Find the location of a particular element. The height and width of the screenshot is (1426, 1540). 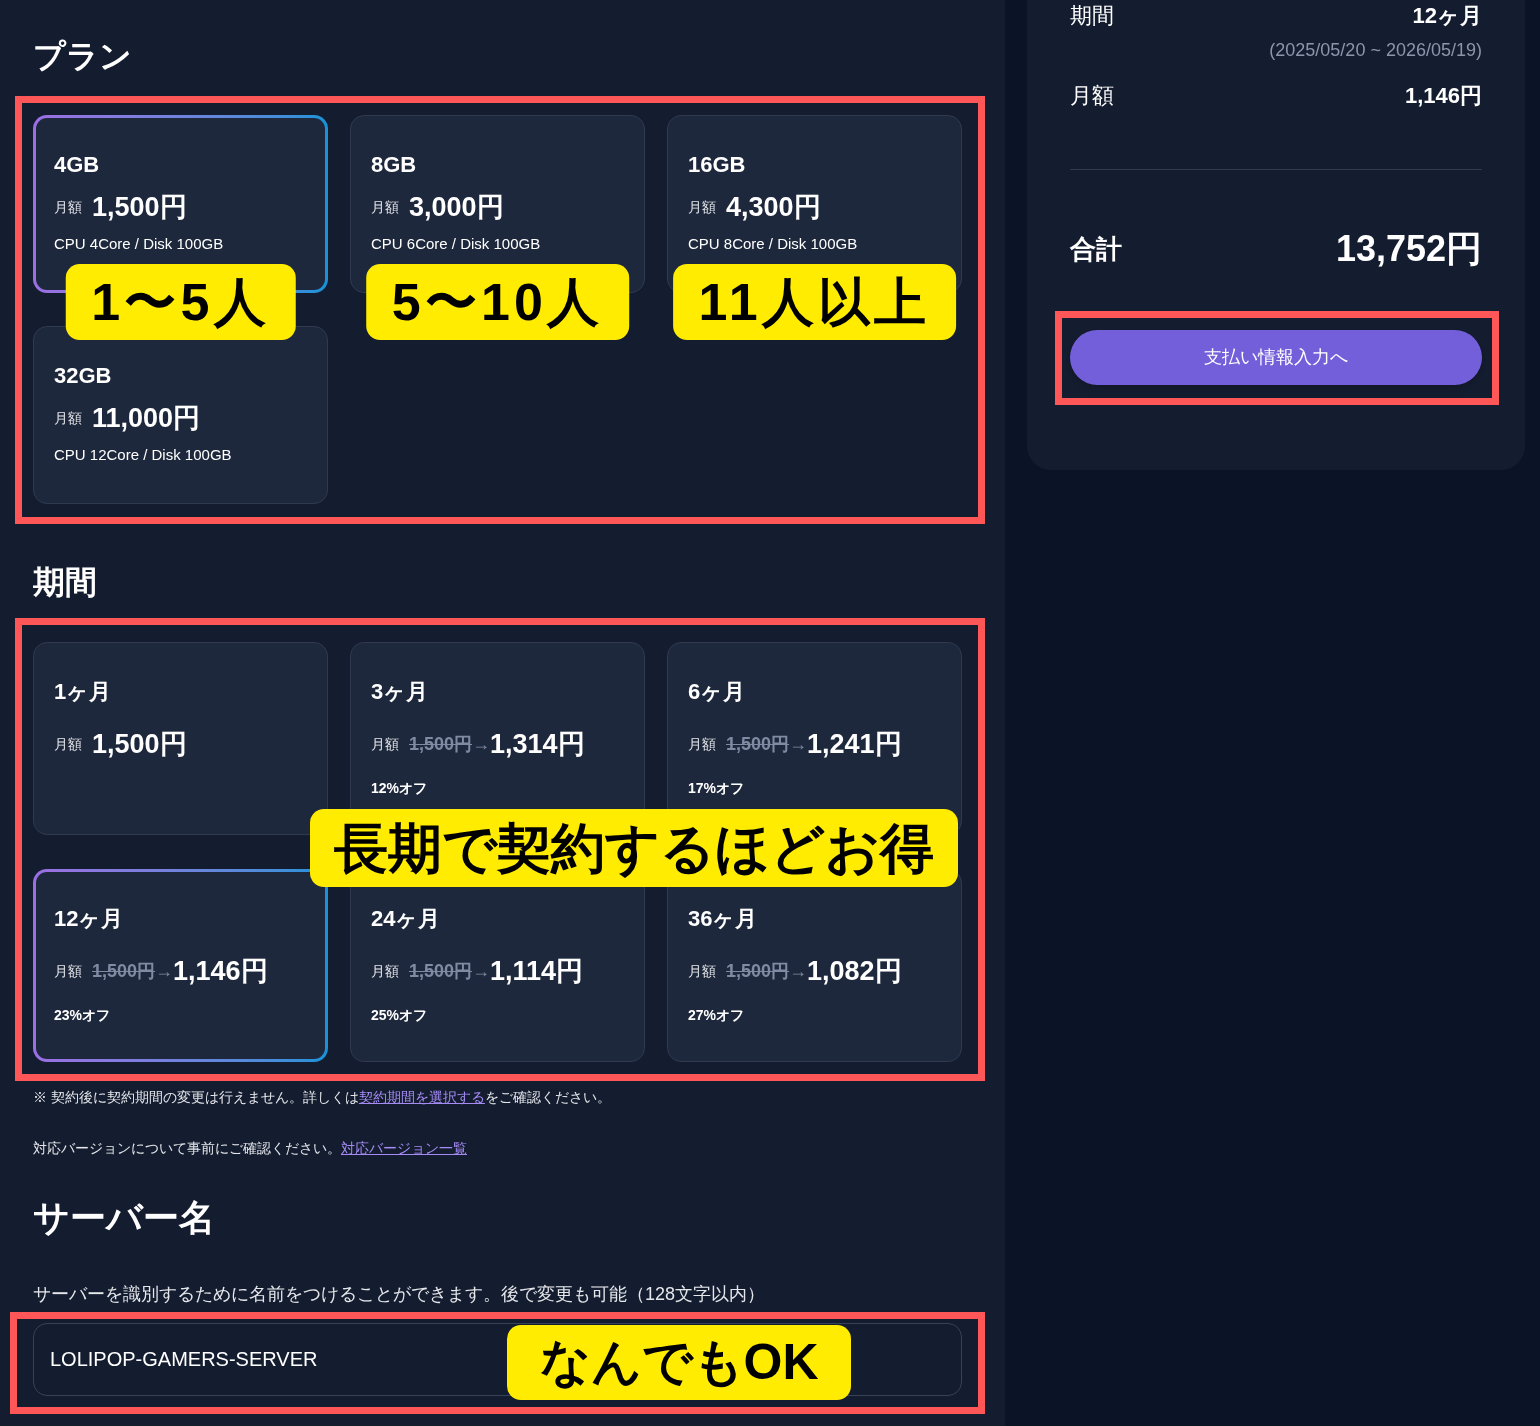

price: 1,114円 is located at coordinates (537, 971).